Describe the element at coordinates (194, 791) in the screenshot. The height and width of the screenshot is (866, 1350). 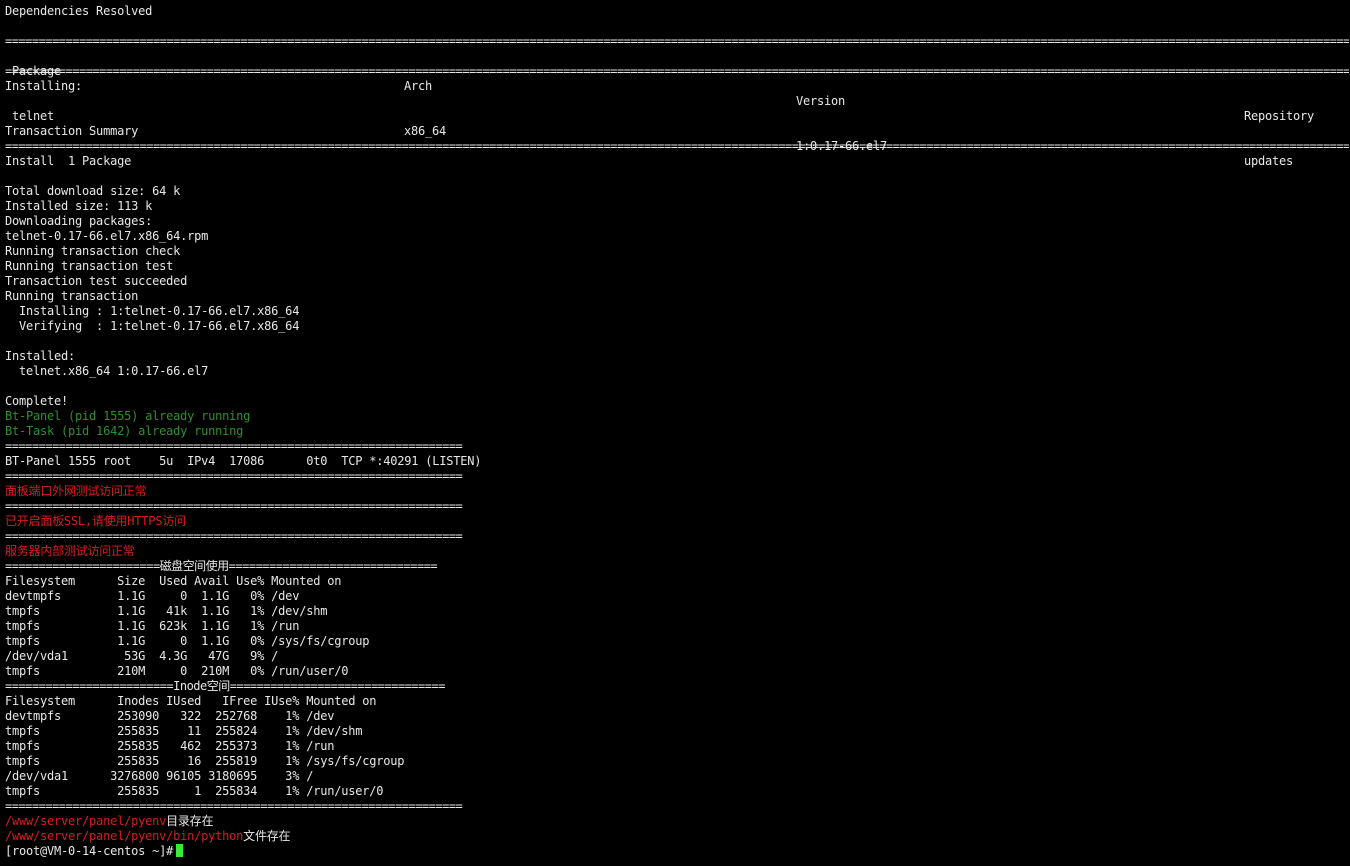
I see `inode-row: tmpfs 255835 1 255834 1% /run/user/0` at that location.